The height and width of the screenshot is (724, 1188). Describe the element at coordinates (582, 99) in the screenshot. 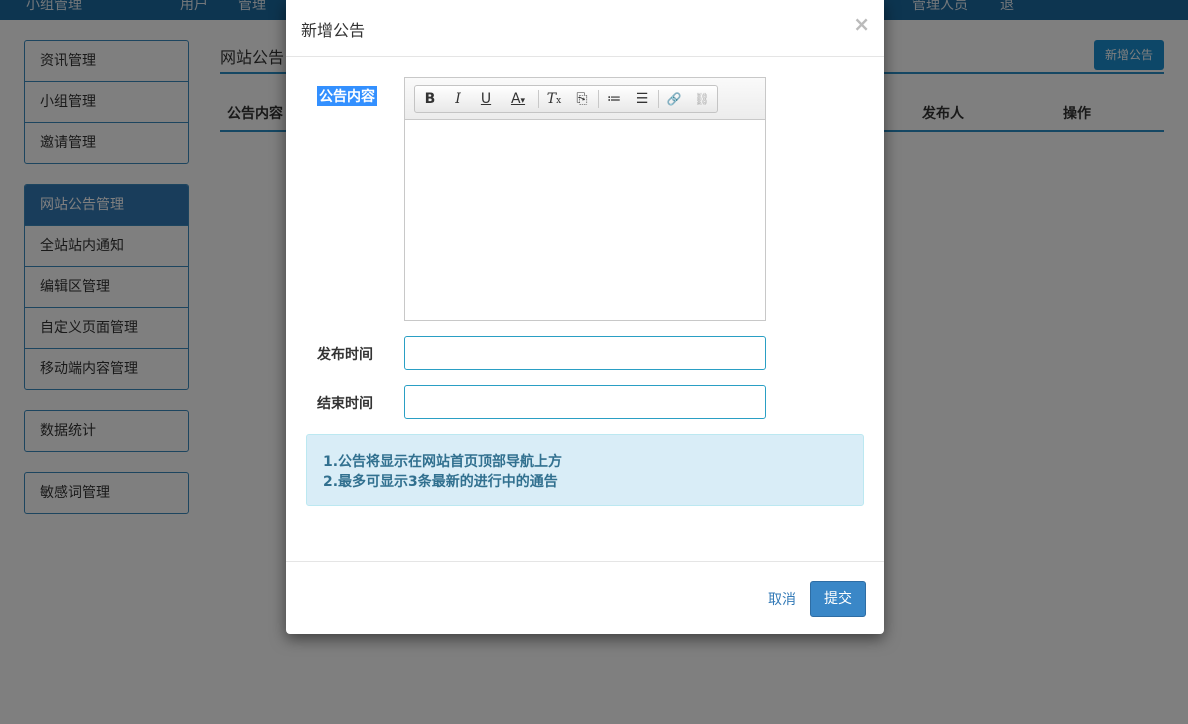

I see `paste-icon: ⎘` at that location.